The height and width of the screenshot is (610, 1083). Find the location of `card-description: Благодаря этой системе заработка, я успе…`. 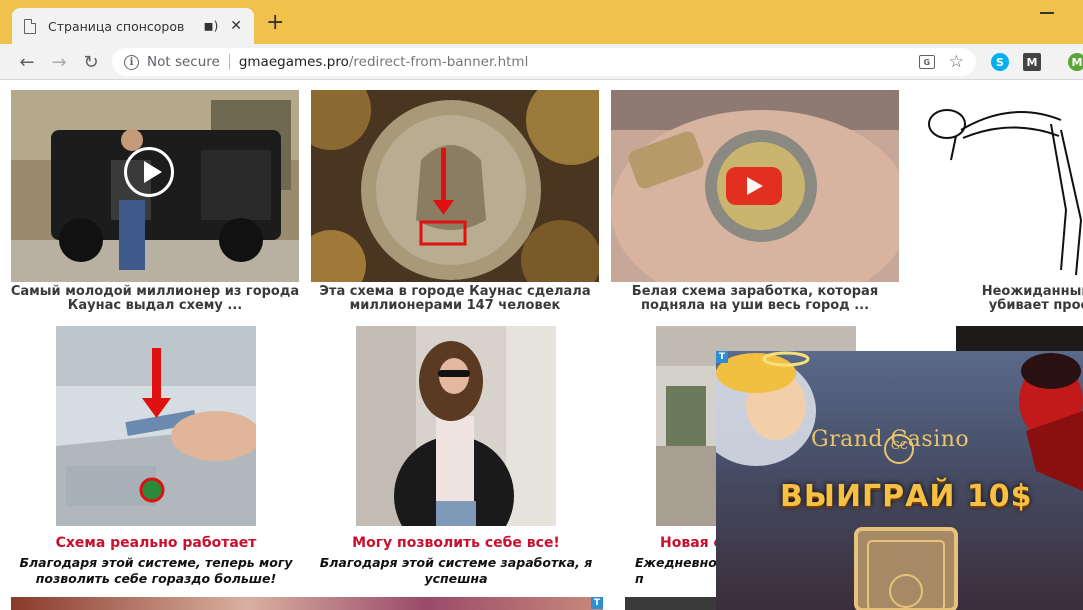

card-description: Благодаря этой системе заработка, я успе… is located at coordinates (456, 570).